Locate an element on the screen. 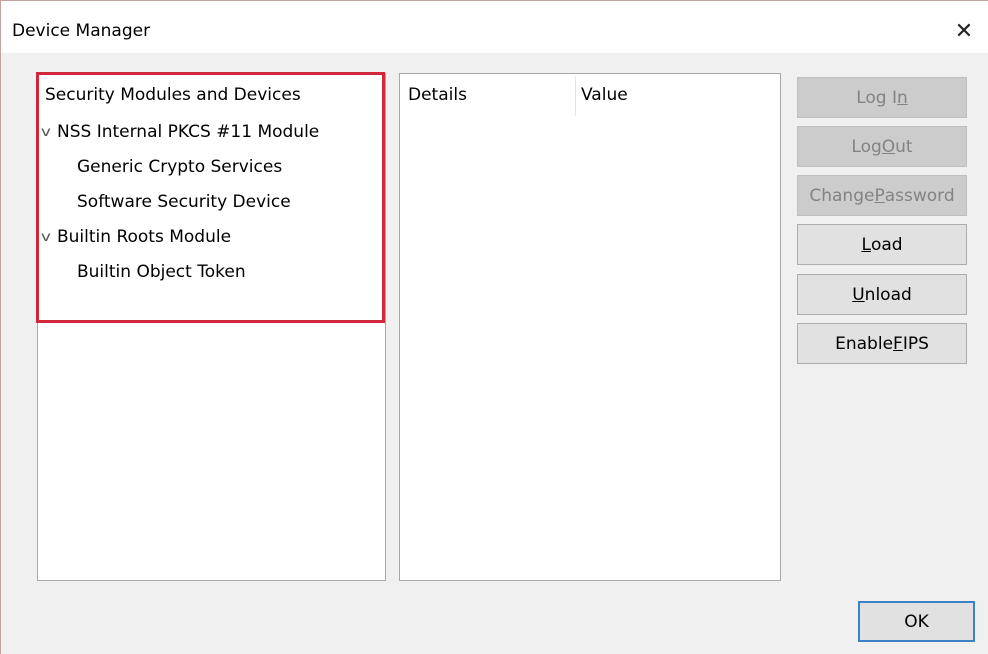 The width and height of the screenshot is (988, 654). log-out-button: Log Out is located at coordinates (882, 146).